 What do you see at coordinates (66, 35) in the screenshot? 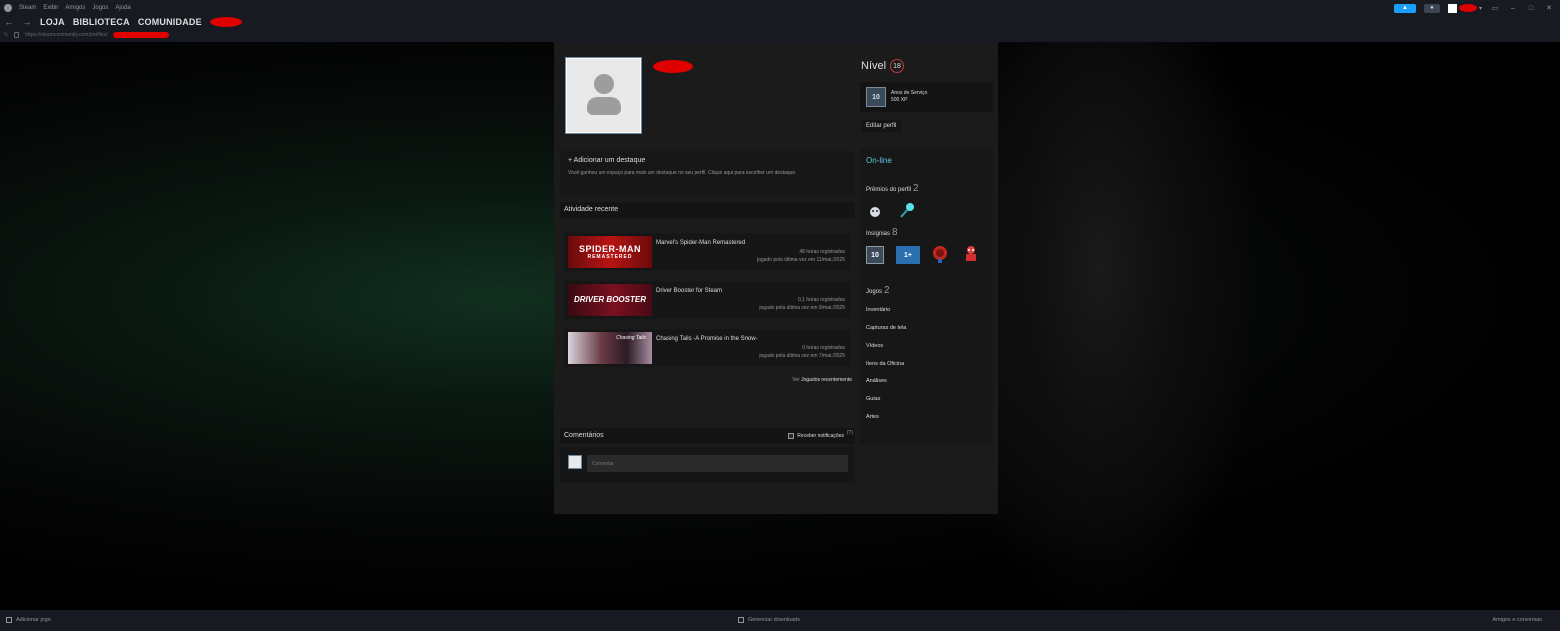
I see `url-text: https://steamcommunity.com/profiles/` at bounding box center [66, 35].